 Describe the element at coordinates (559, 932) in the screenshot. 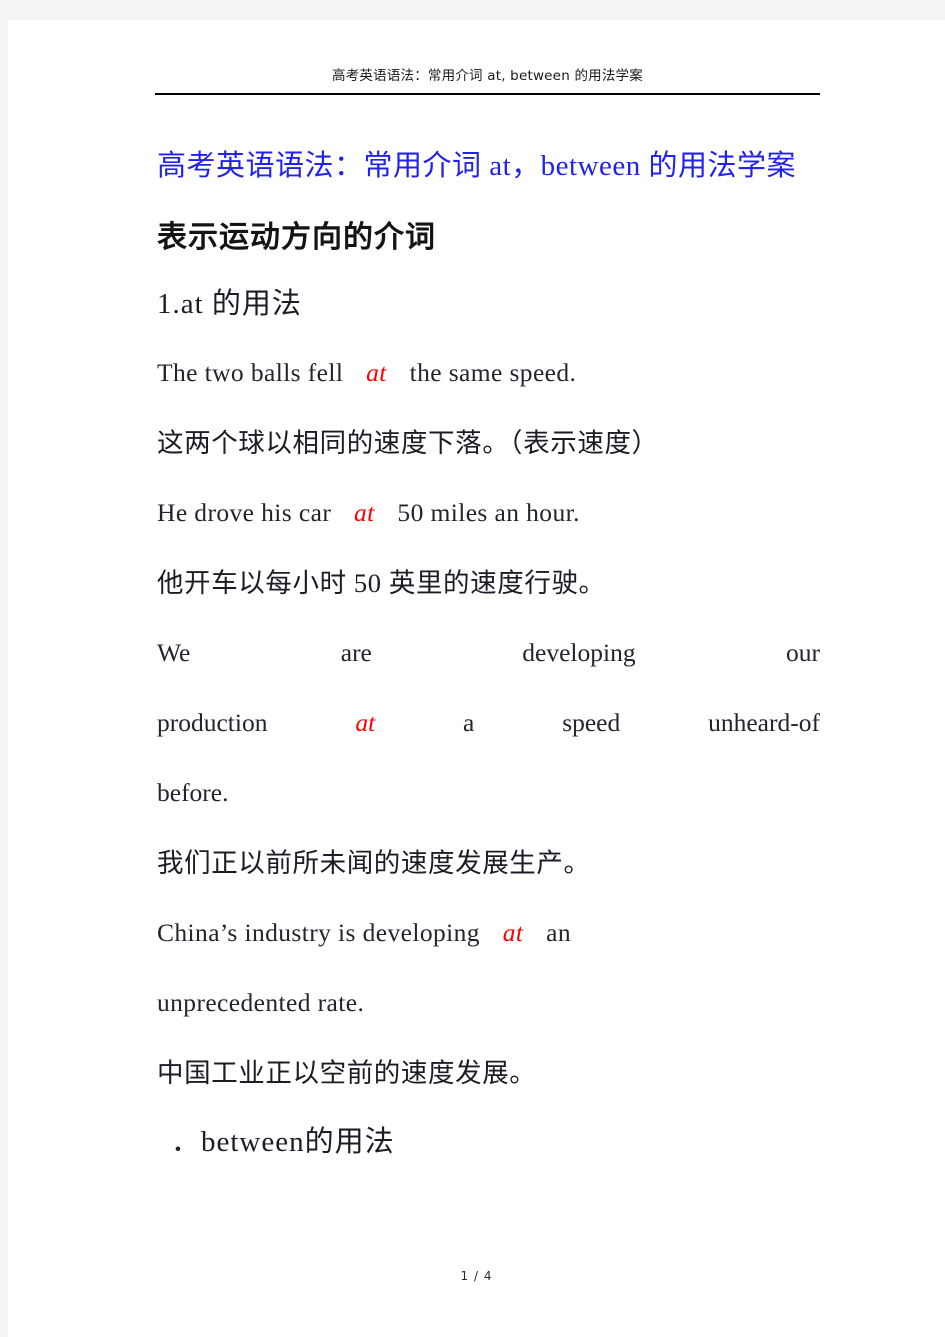

I see `example-4-english-after: an` at that location.